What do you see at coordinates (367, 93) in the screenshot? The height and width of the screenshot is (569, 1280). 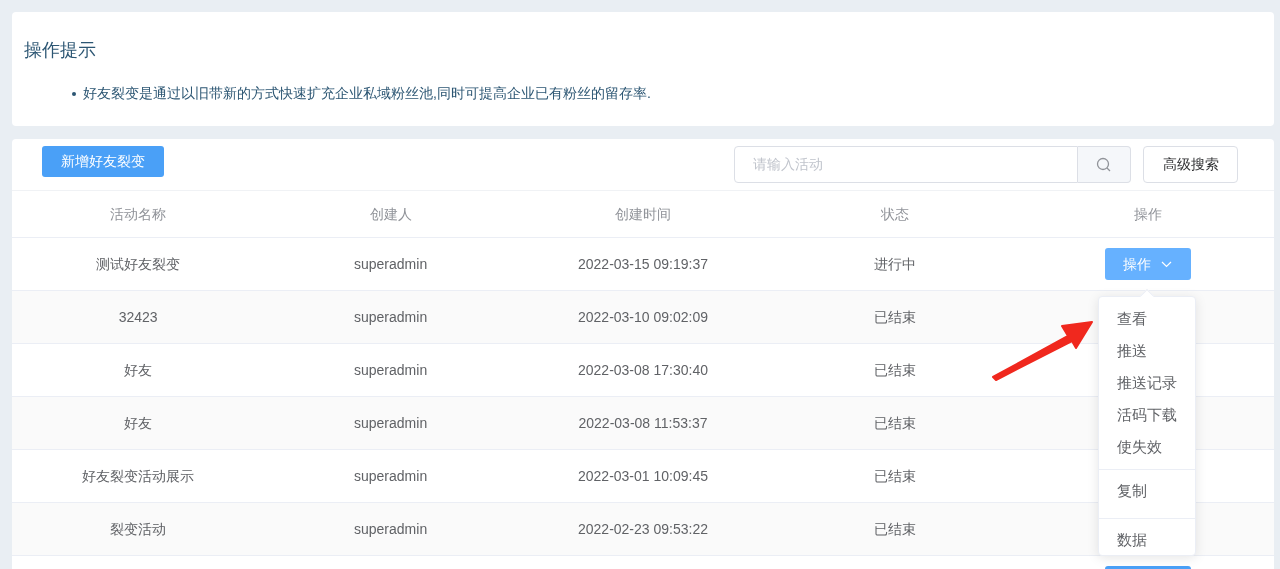 I see `tip-text: 好友裂变是通过以旧带新的方式快速扩充企业私域粉丝池,同时可提高企业已有粉丝的留存率.` at bounding box center [367, 93].